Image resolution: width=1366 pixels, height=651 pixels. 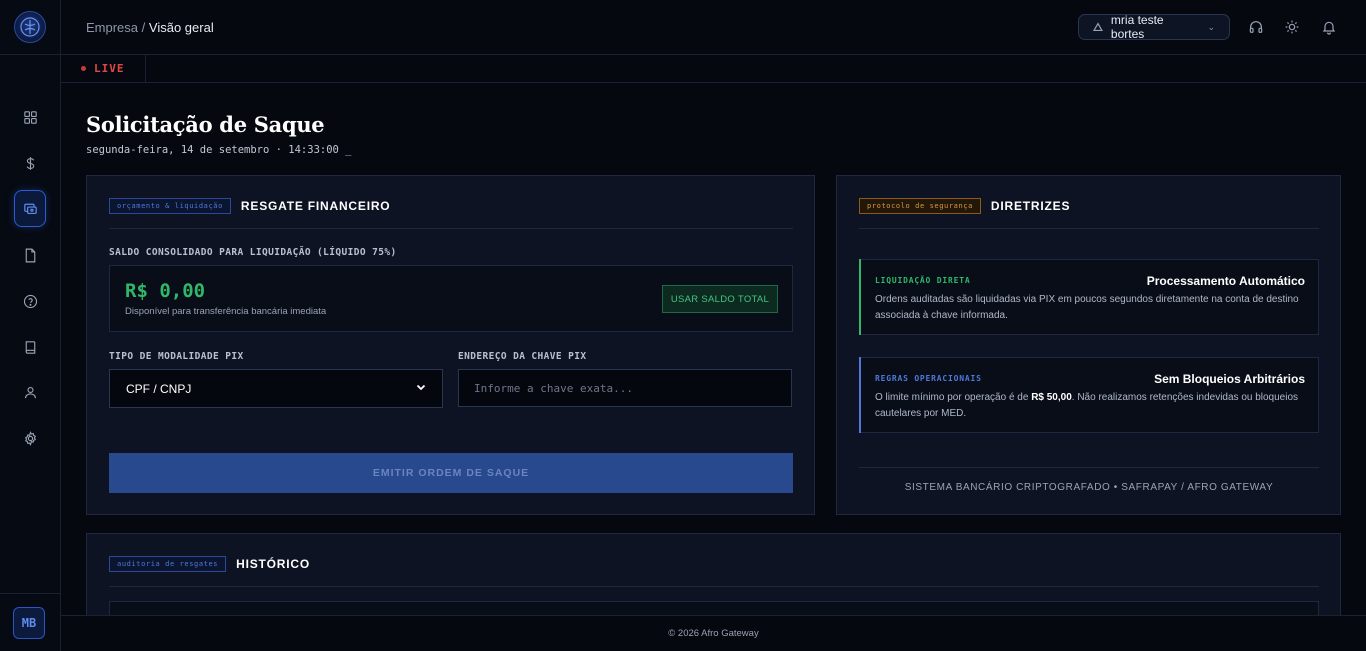 I want to click on avatar: MB, so click(x=29, y=623).